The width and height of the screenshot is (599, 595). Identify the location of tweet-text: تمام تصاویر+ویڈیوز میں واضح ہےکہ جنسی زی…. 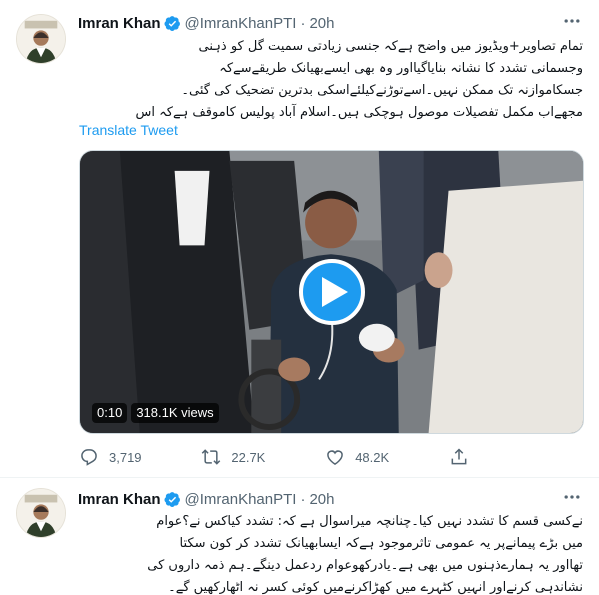
(330, 80).